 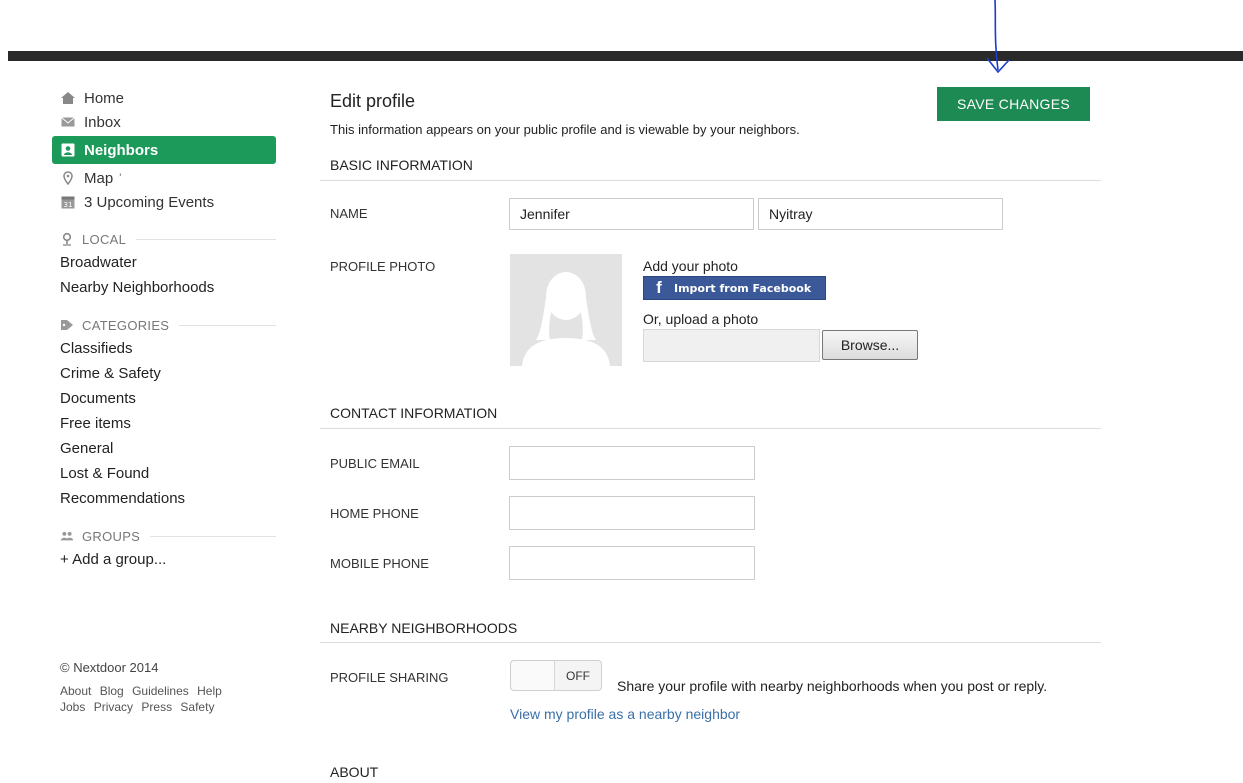 I want to click on sidebar-item-events: 31 3 Upcoming Events, so click(x=164, y=202).